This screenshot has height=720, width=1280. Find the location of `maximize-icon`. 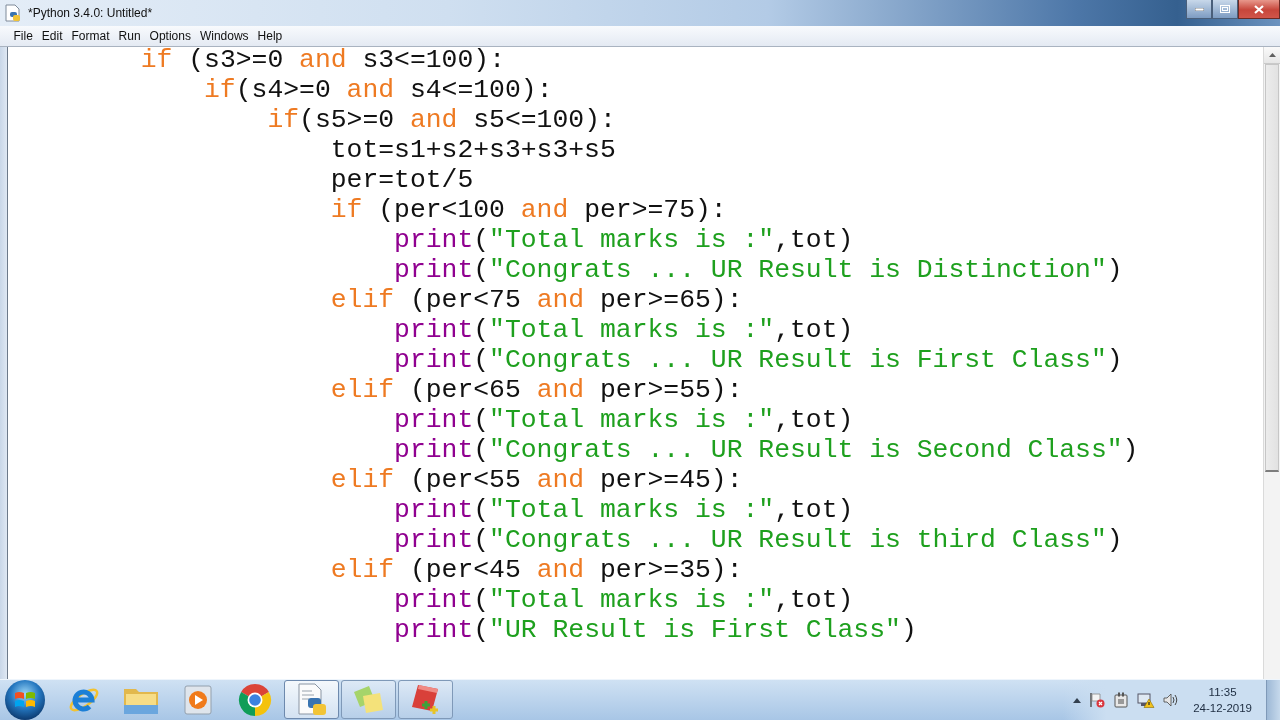

maximize-icon is located at coordinates (1225, 9).